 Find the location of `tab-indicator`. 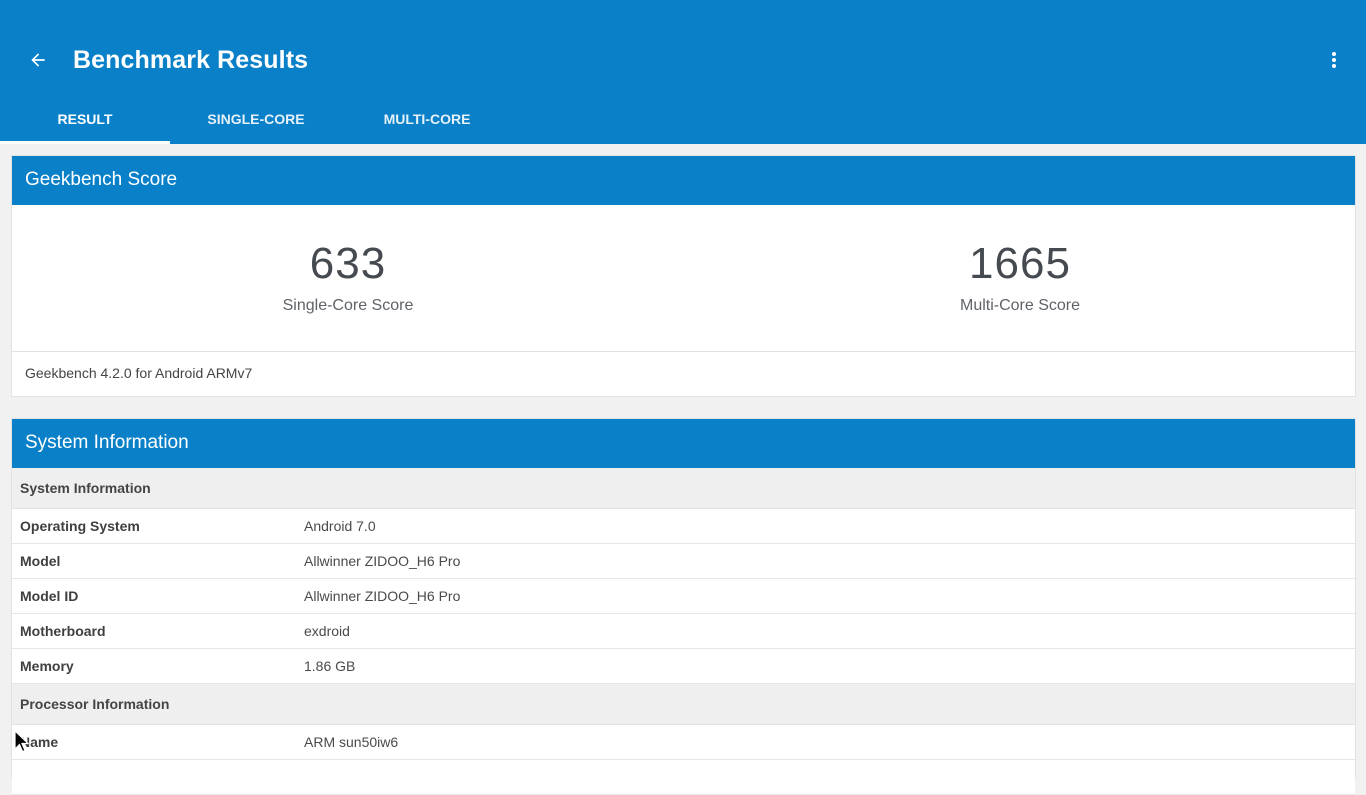

tab-indicator is located at coordinates (85, 142).